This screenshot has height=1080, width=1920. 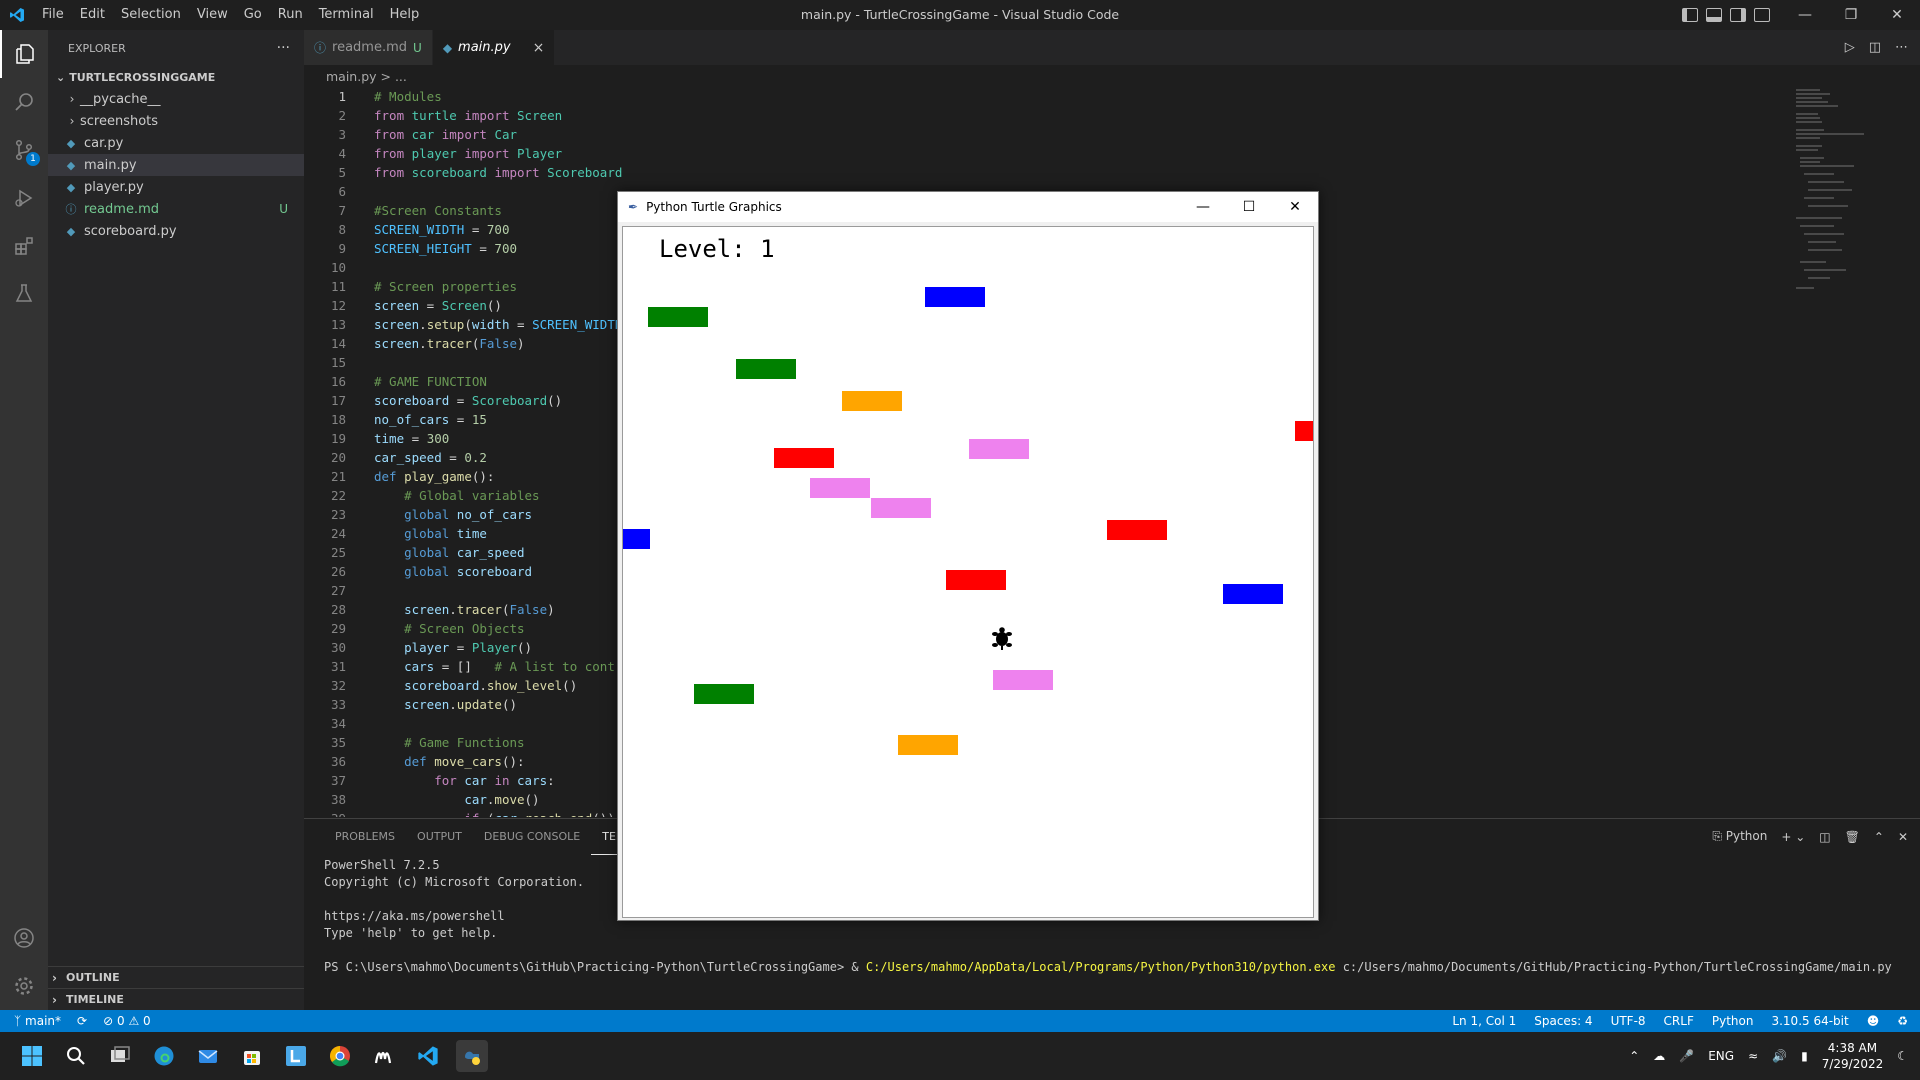 I want to click on minimap, so click(x=1844, y=452).